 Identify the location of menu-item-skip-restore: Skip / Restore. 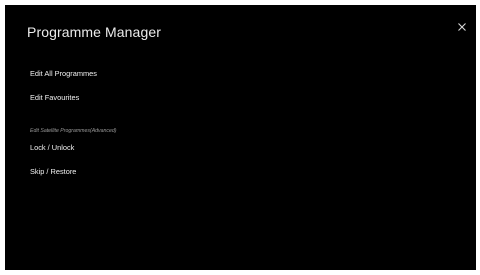
(53, 171).